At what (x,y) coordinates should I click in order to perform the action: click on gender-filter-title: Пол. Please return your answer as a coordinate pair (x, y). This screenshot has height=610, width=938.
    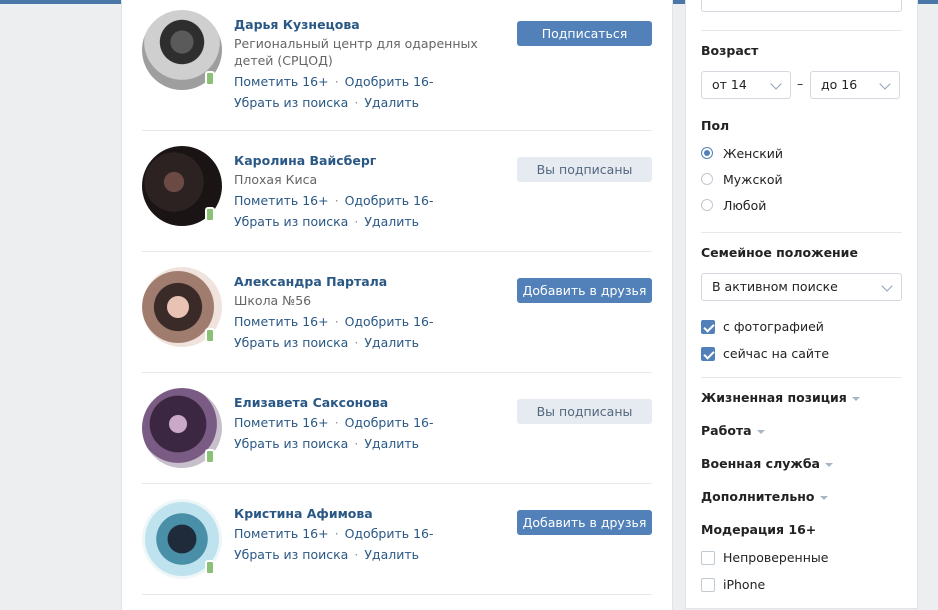
    Looking at the image, I should click on (715, 125).